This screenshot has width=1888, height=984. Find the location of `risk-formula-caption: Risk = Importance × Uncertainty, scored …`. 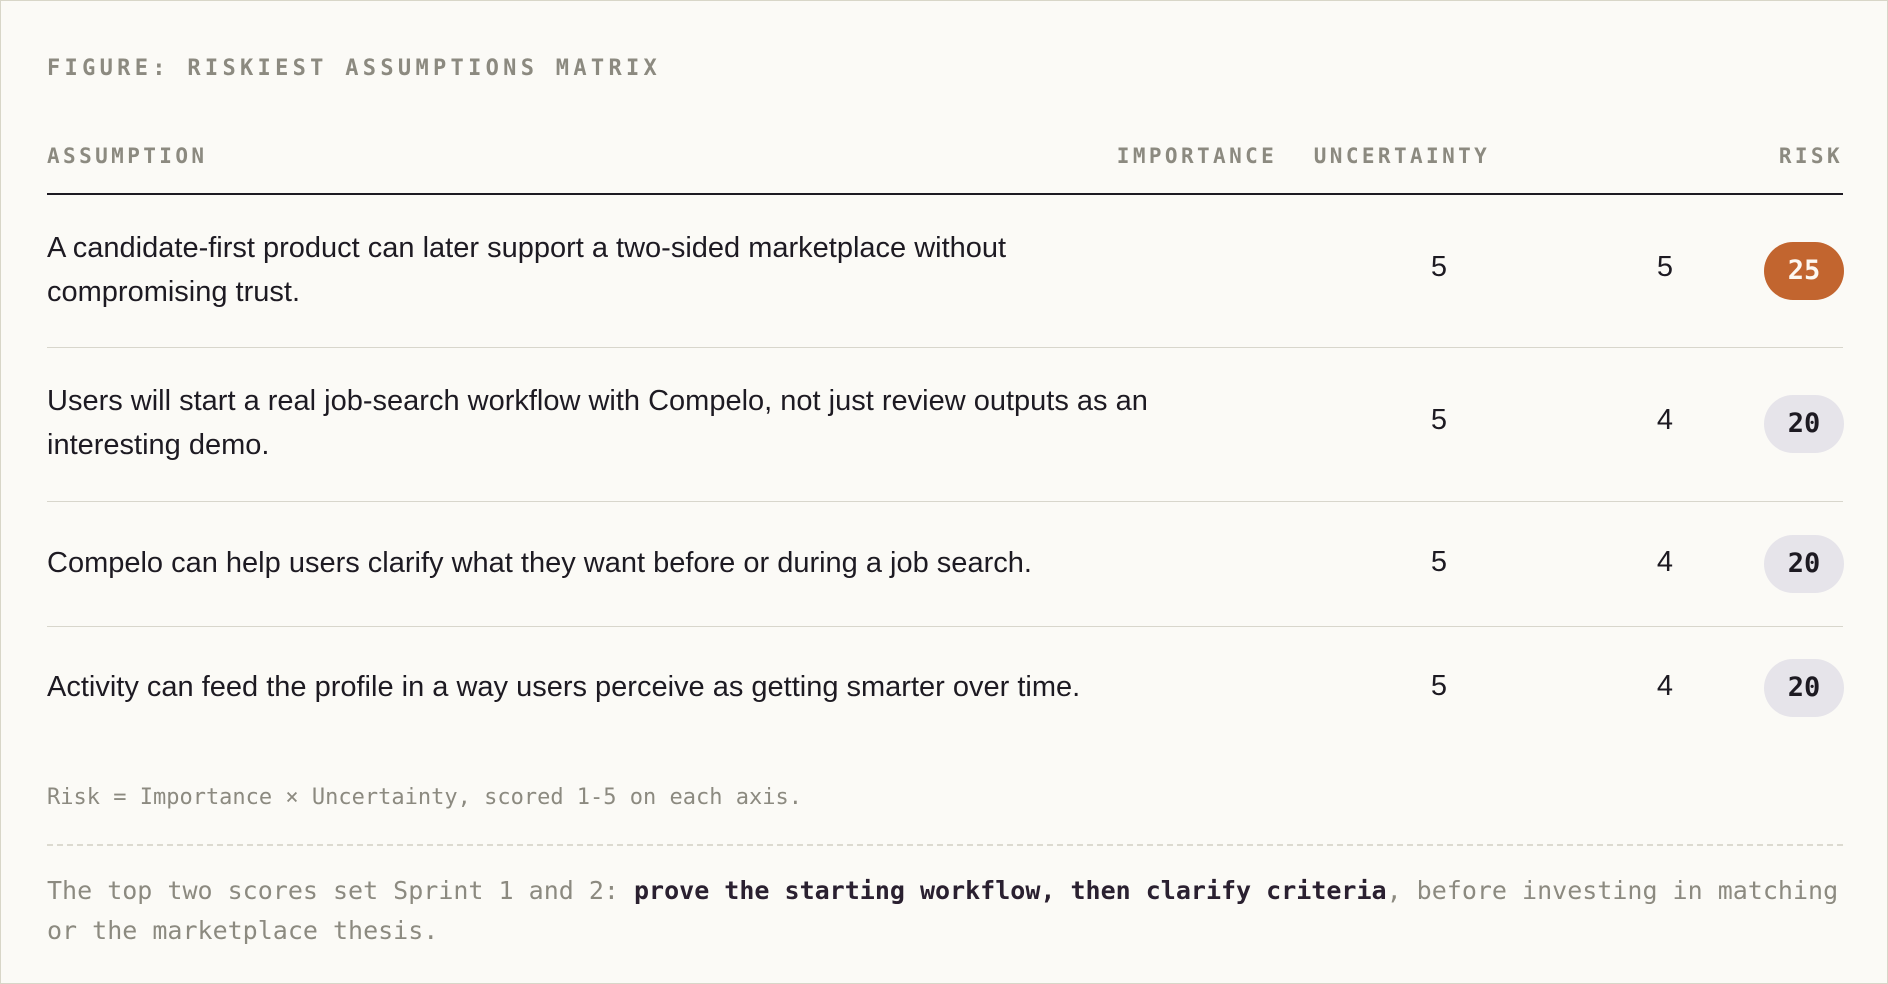

risk-formula-caption: Risk = Importance × Uncertainty, scored … is located at coordinates (424, 797).